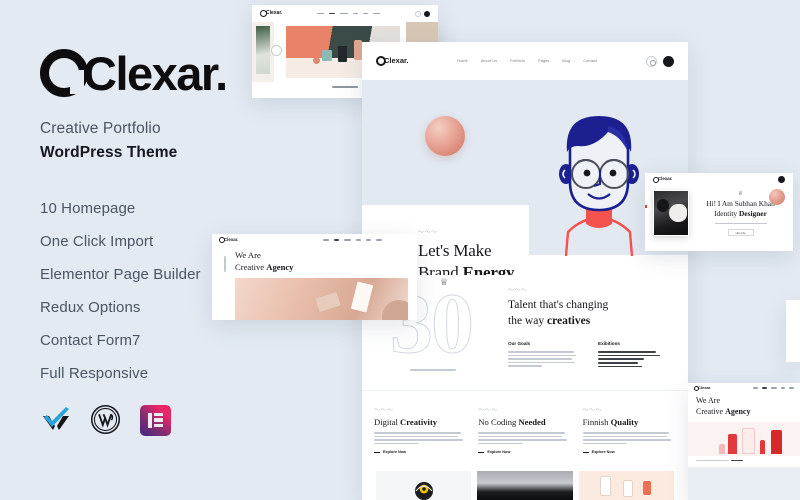  Describe the element at coordinates (726, 214) in the screenshot. I see `person-role: Identity` at that location.